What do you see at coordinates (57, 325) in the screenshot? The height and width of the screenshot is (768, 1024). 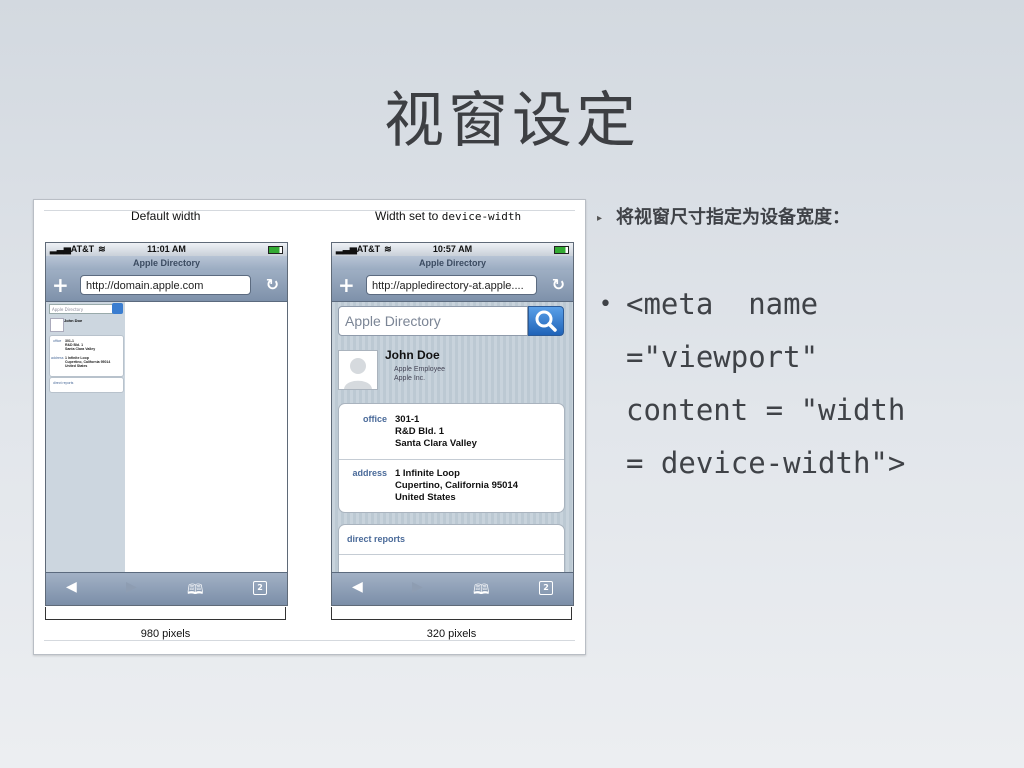 I see `mini-avatar` at bounding box center [57, 325].